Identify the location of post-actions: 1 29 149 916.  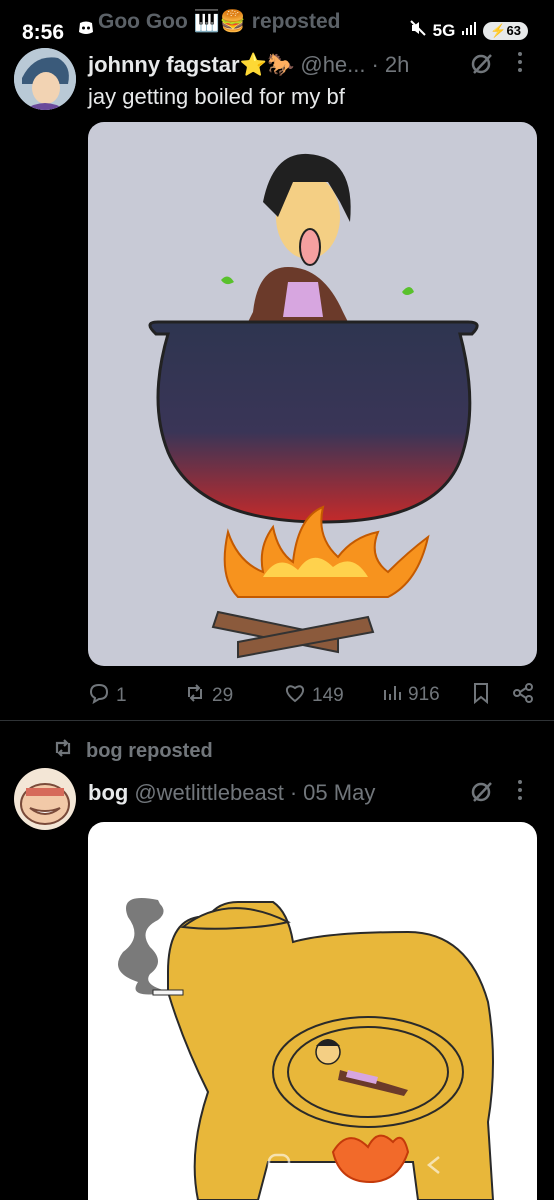
(314, 694).